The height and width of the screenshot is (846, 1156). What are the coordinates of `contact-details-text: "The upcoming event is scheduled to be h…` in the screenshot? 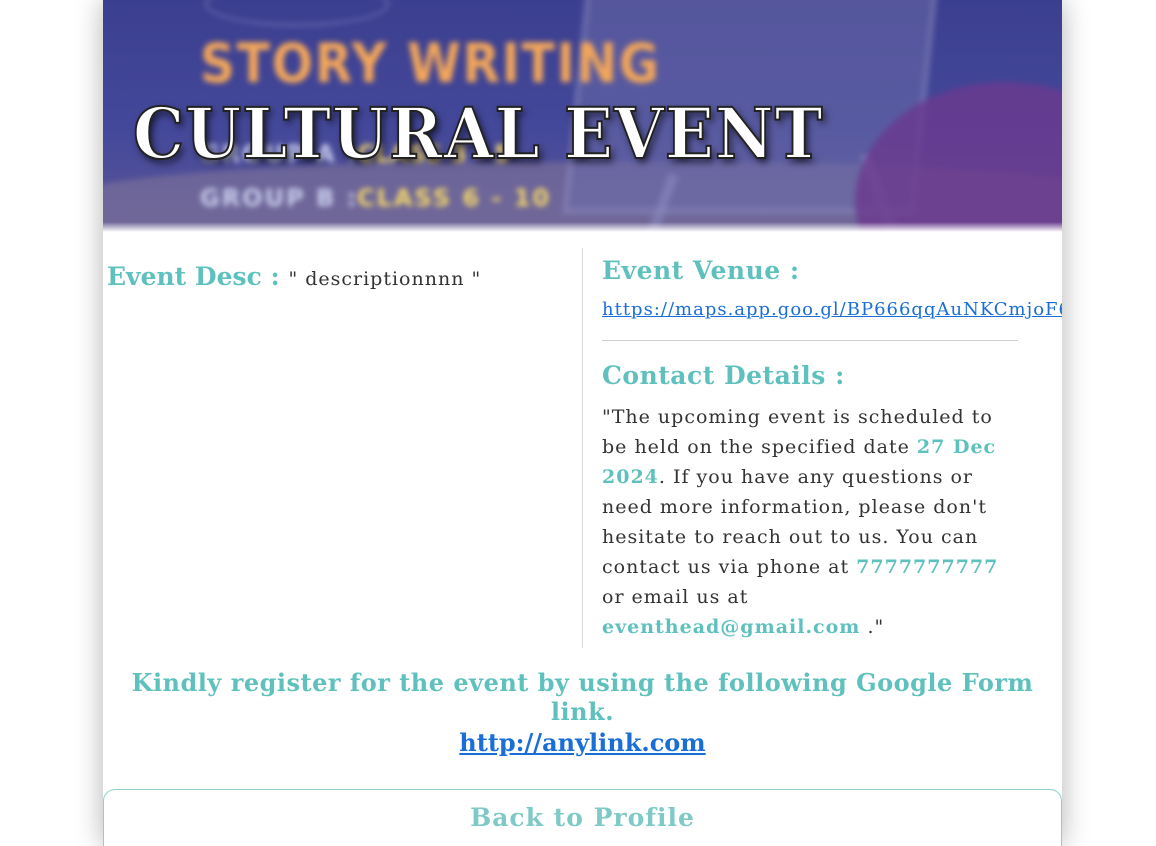 It's located at (807, 522).